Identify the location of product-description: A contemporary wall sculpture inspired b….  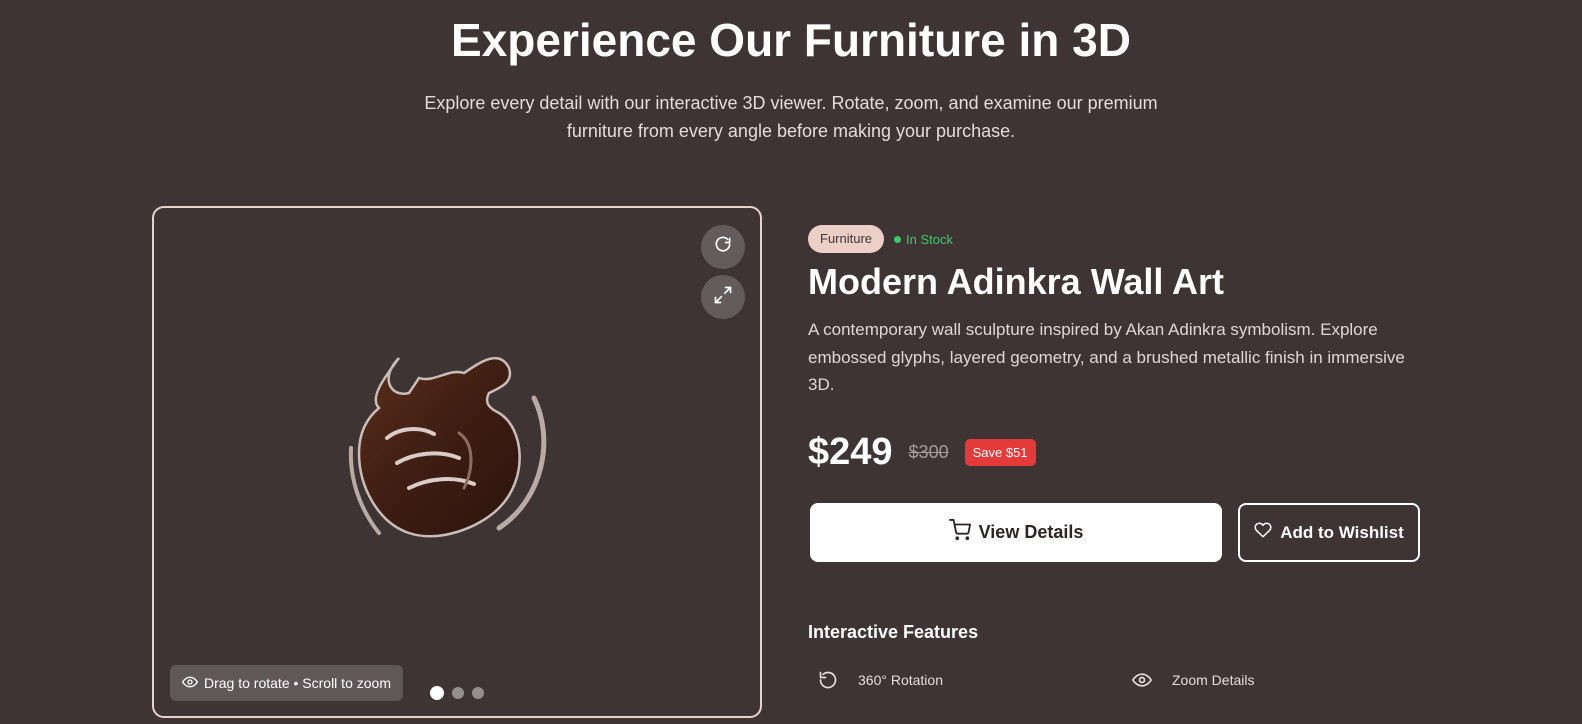
(1106, 357).